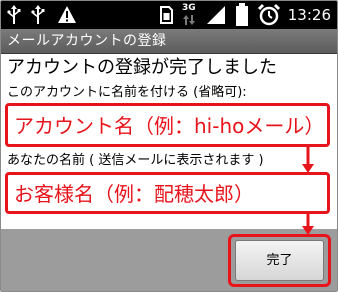  I want to click on done-button: 完了, so click(279, 260).